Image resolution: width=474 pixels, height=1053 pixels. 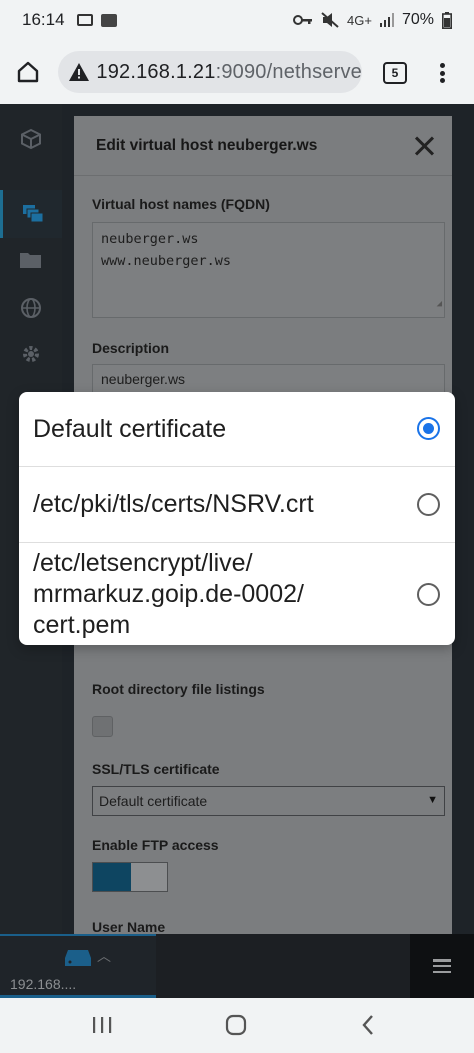 What do you see at coordinates (156, 71) in the screenshot?
I see `url-host: 192.168.1.21` at bounding box center [156, 71].